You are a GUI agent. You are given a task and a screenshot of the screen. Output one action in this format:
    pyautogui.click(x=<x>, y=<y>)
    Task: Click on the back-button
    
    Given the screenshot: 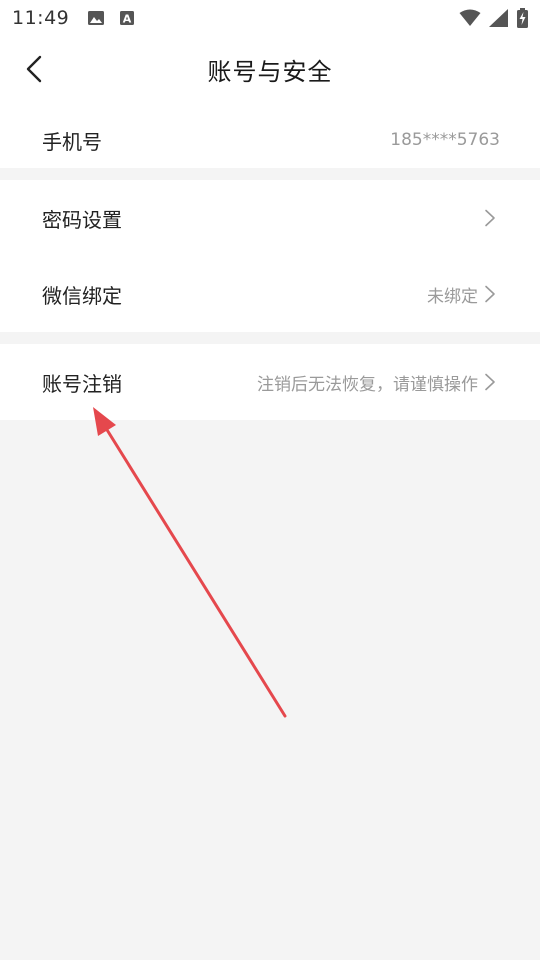 What is the action you would take?
    pyautogui.click(x=34, y=69)
    